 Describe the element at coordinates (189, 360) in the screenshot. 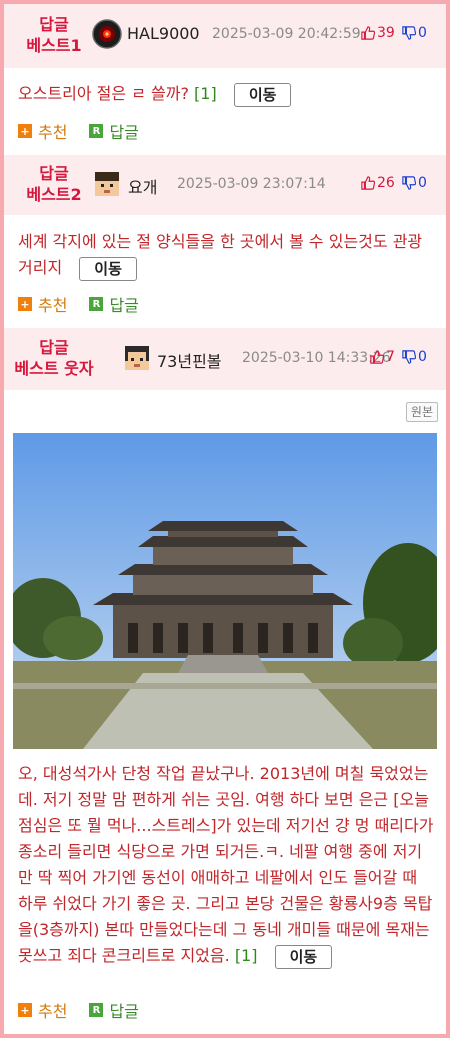

I see `nickname: 73년핀볼` at that location.